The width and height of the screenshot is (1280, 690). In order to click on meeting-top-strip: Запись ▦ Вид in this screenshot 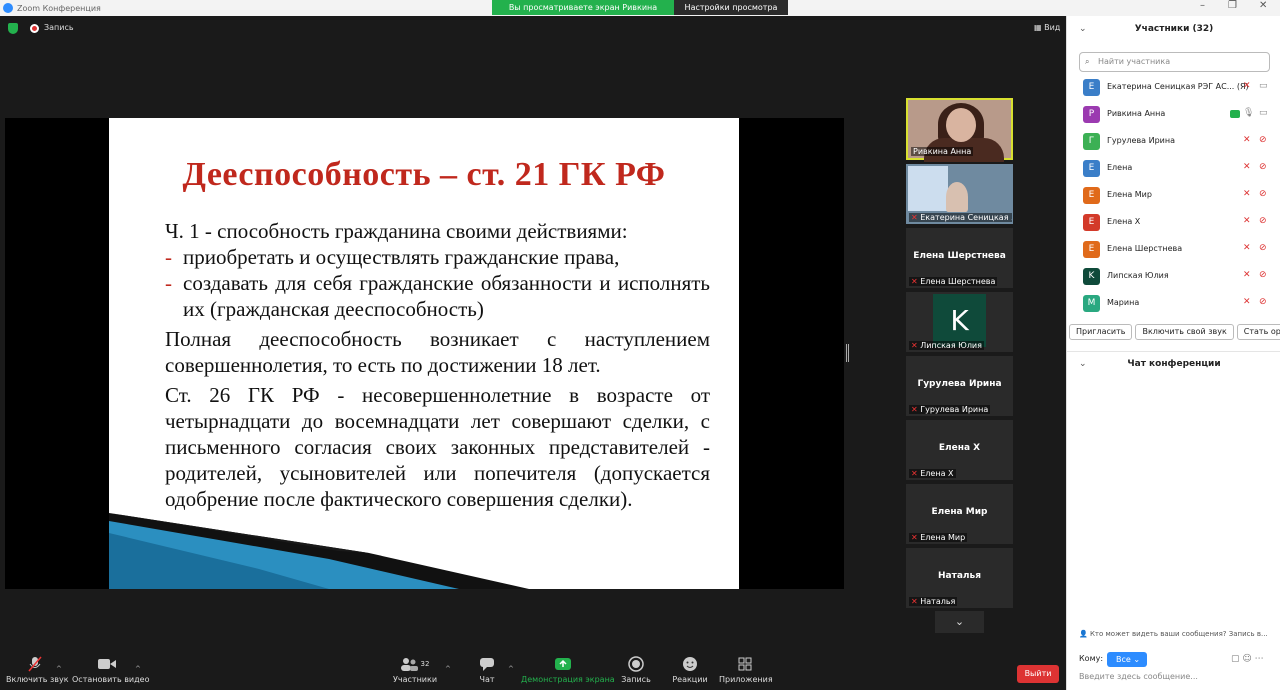, I will do `click(533, 29)`.